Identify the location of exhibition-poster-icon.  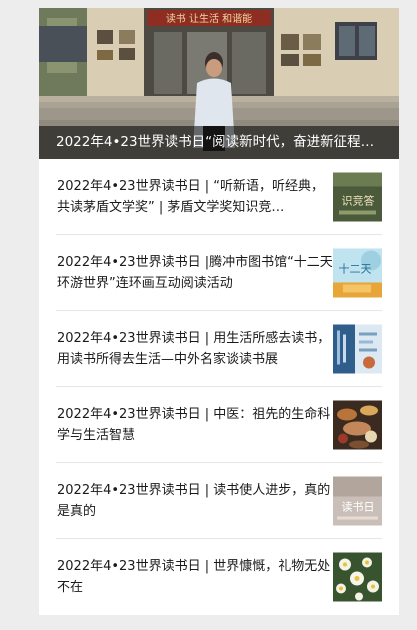
(357, 348).